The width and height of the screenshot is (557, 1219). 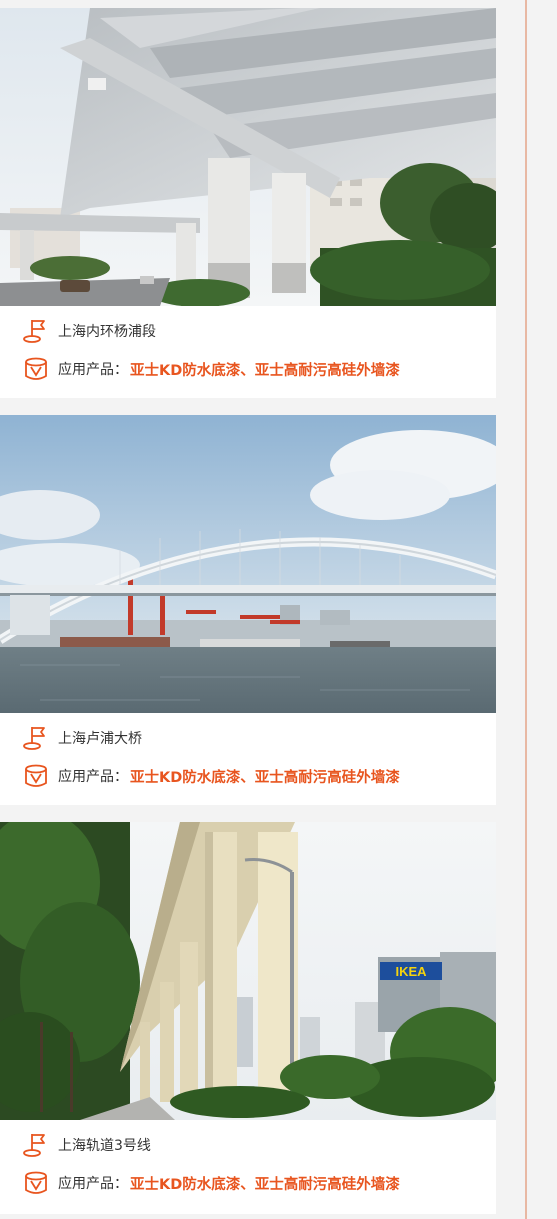 I want to click on location-row: 上海轨道3号线, so click(x=86, y=1145).